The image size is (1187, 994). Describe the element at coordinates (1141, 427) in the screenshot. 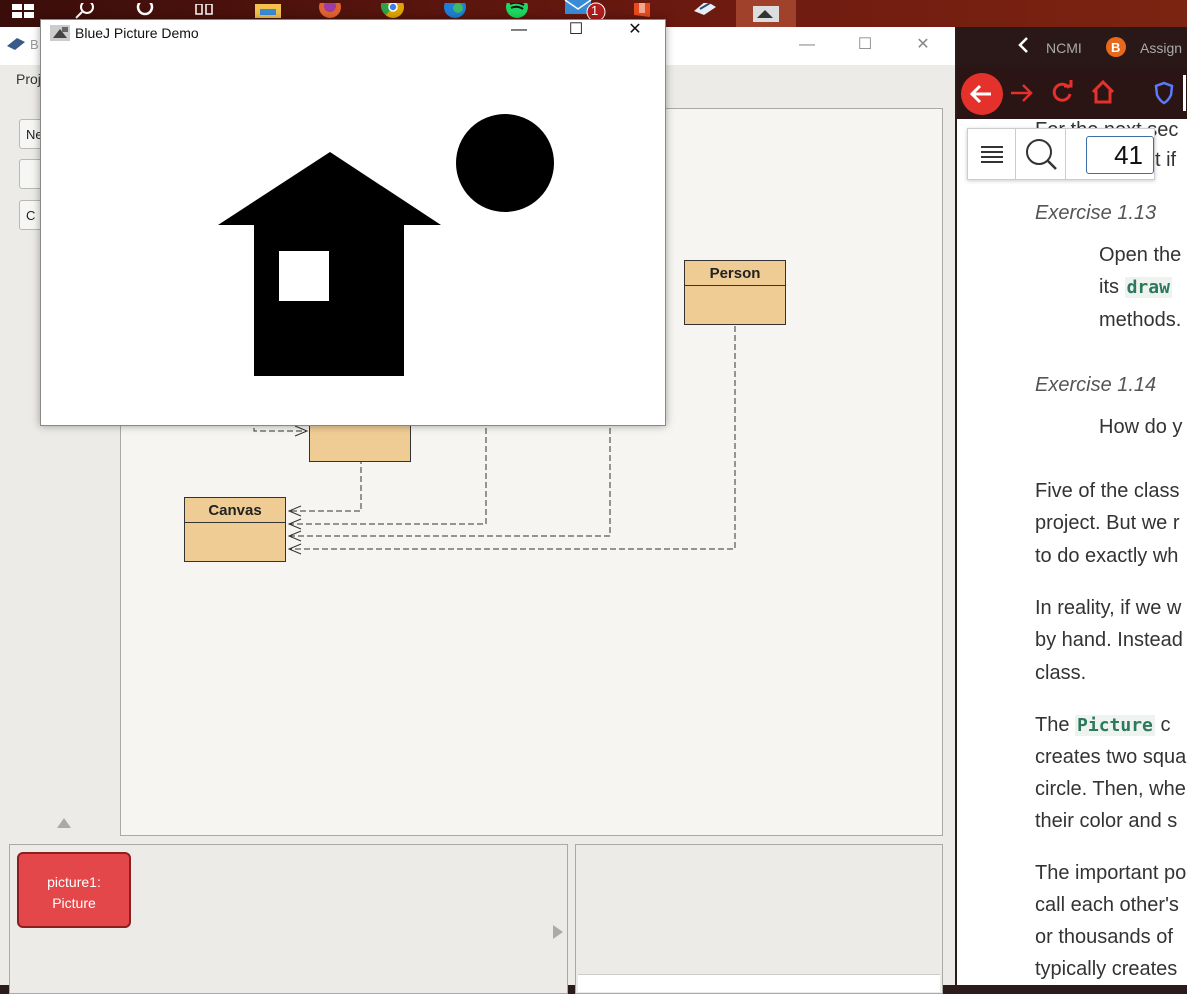

I see `ex114-line1: How do y` at that location.